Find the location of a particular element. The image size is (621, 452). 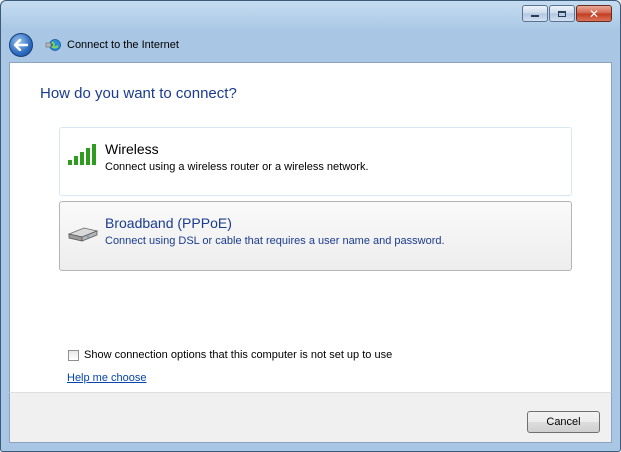

help-me-choose-link: Help me choose is located at coordinates (107, 378).